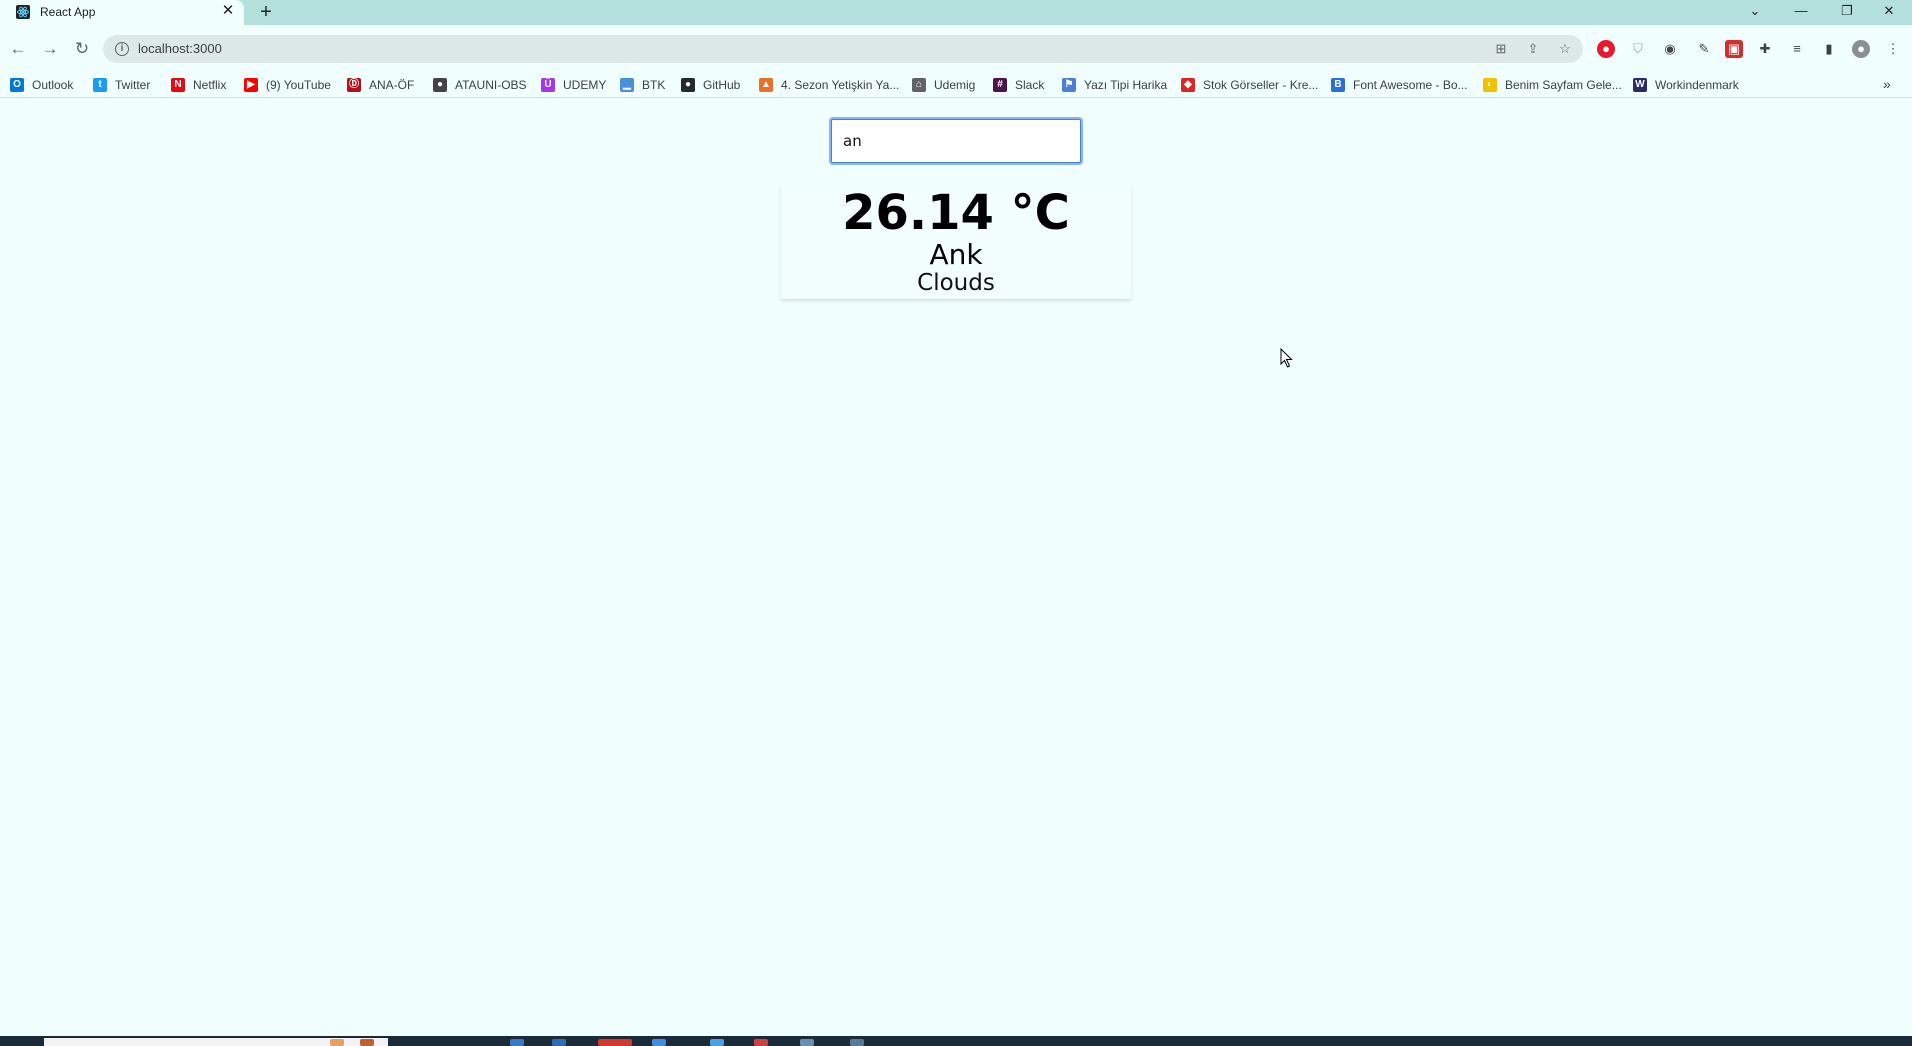 The width and height of the screenshot is (1912, 1046). I want to click on bookmark-item: ⚑ Yazı Tipi Harika, so click(1114, 85).